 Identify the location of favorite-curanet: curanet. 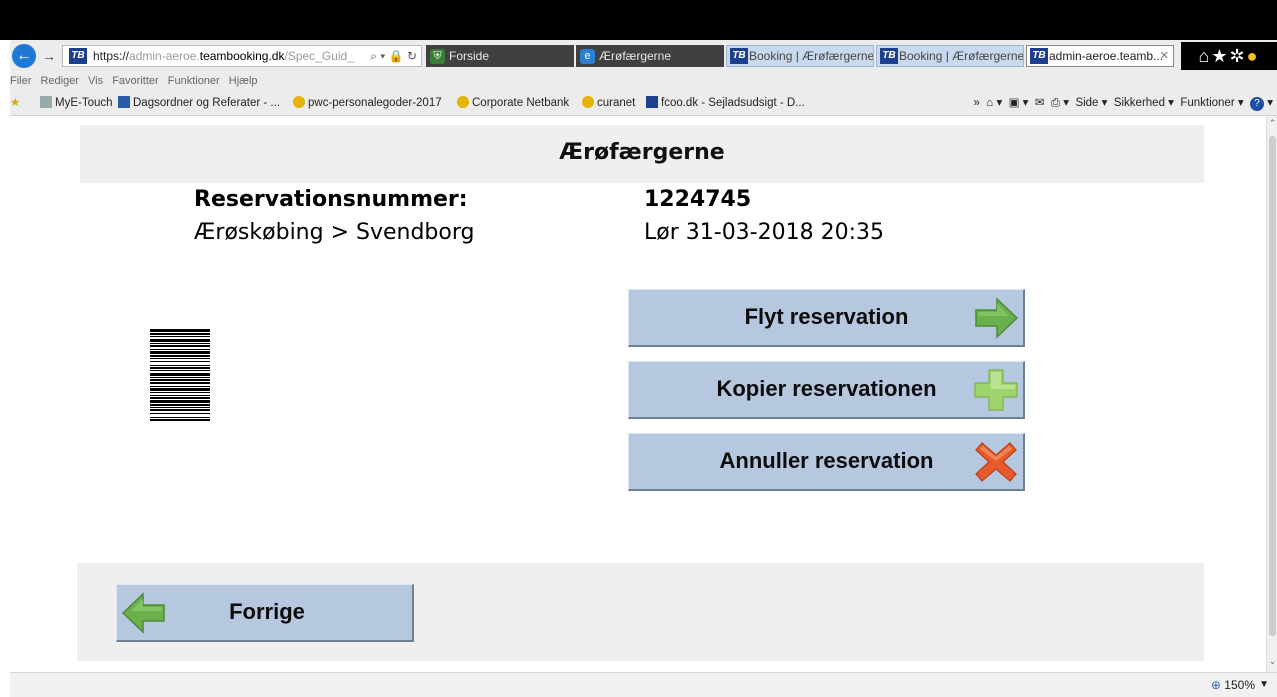
(608, 103).